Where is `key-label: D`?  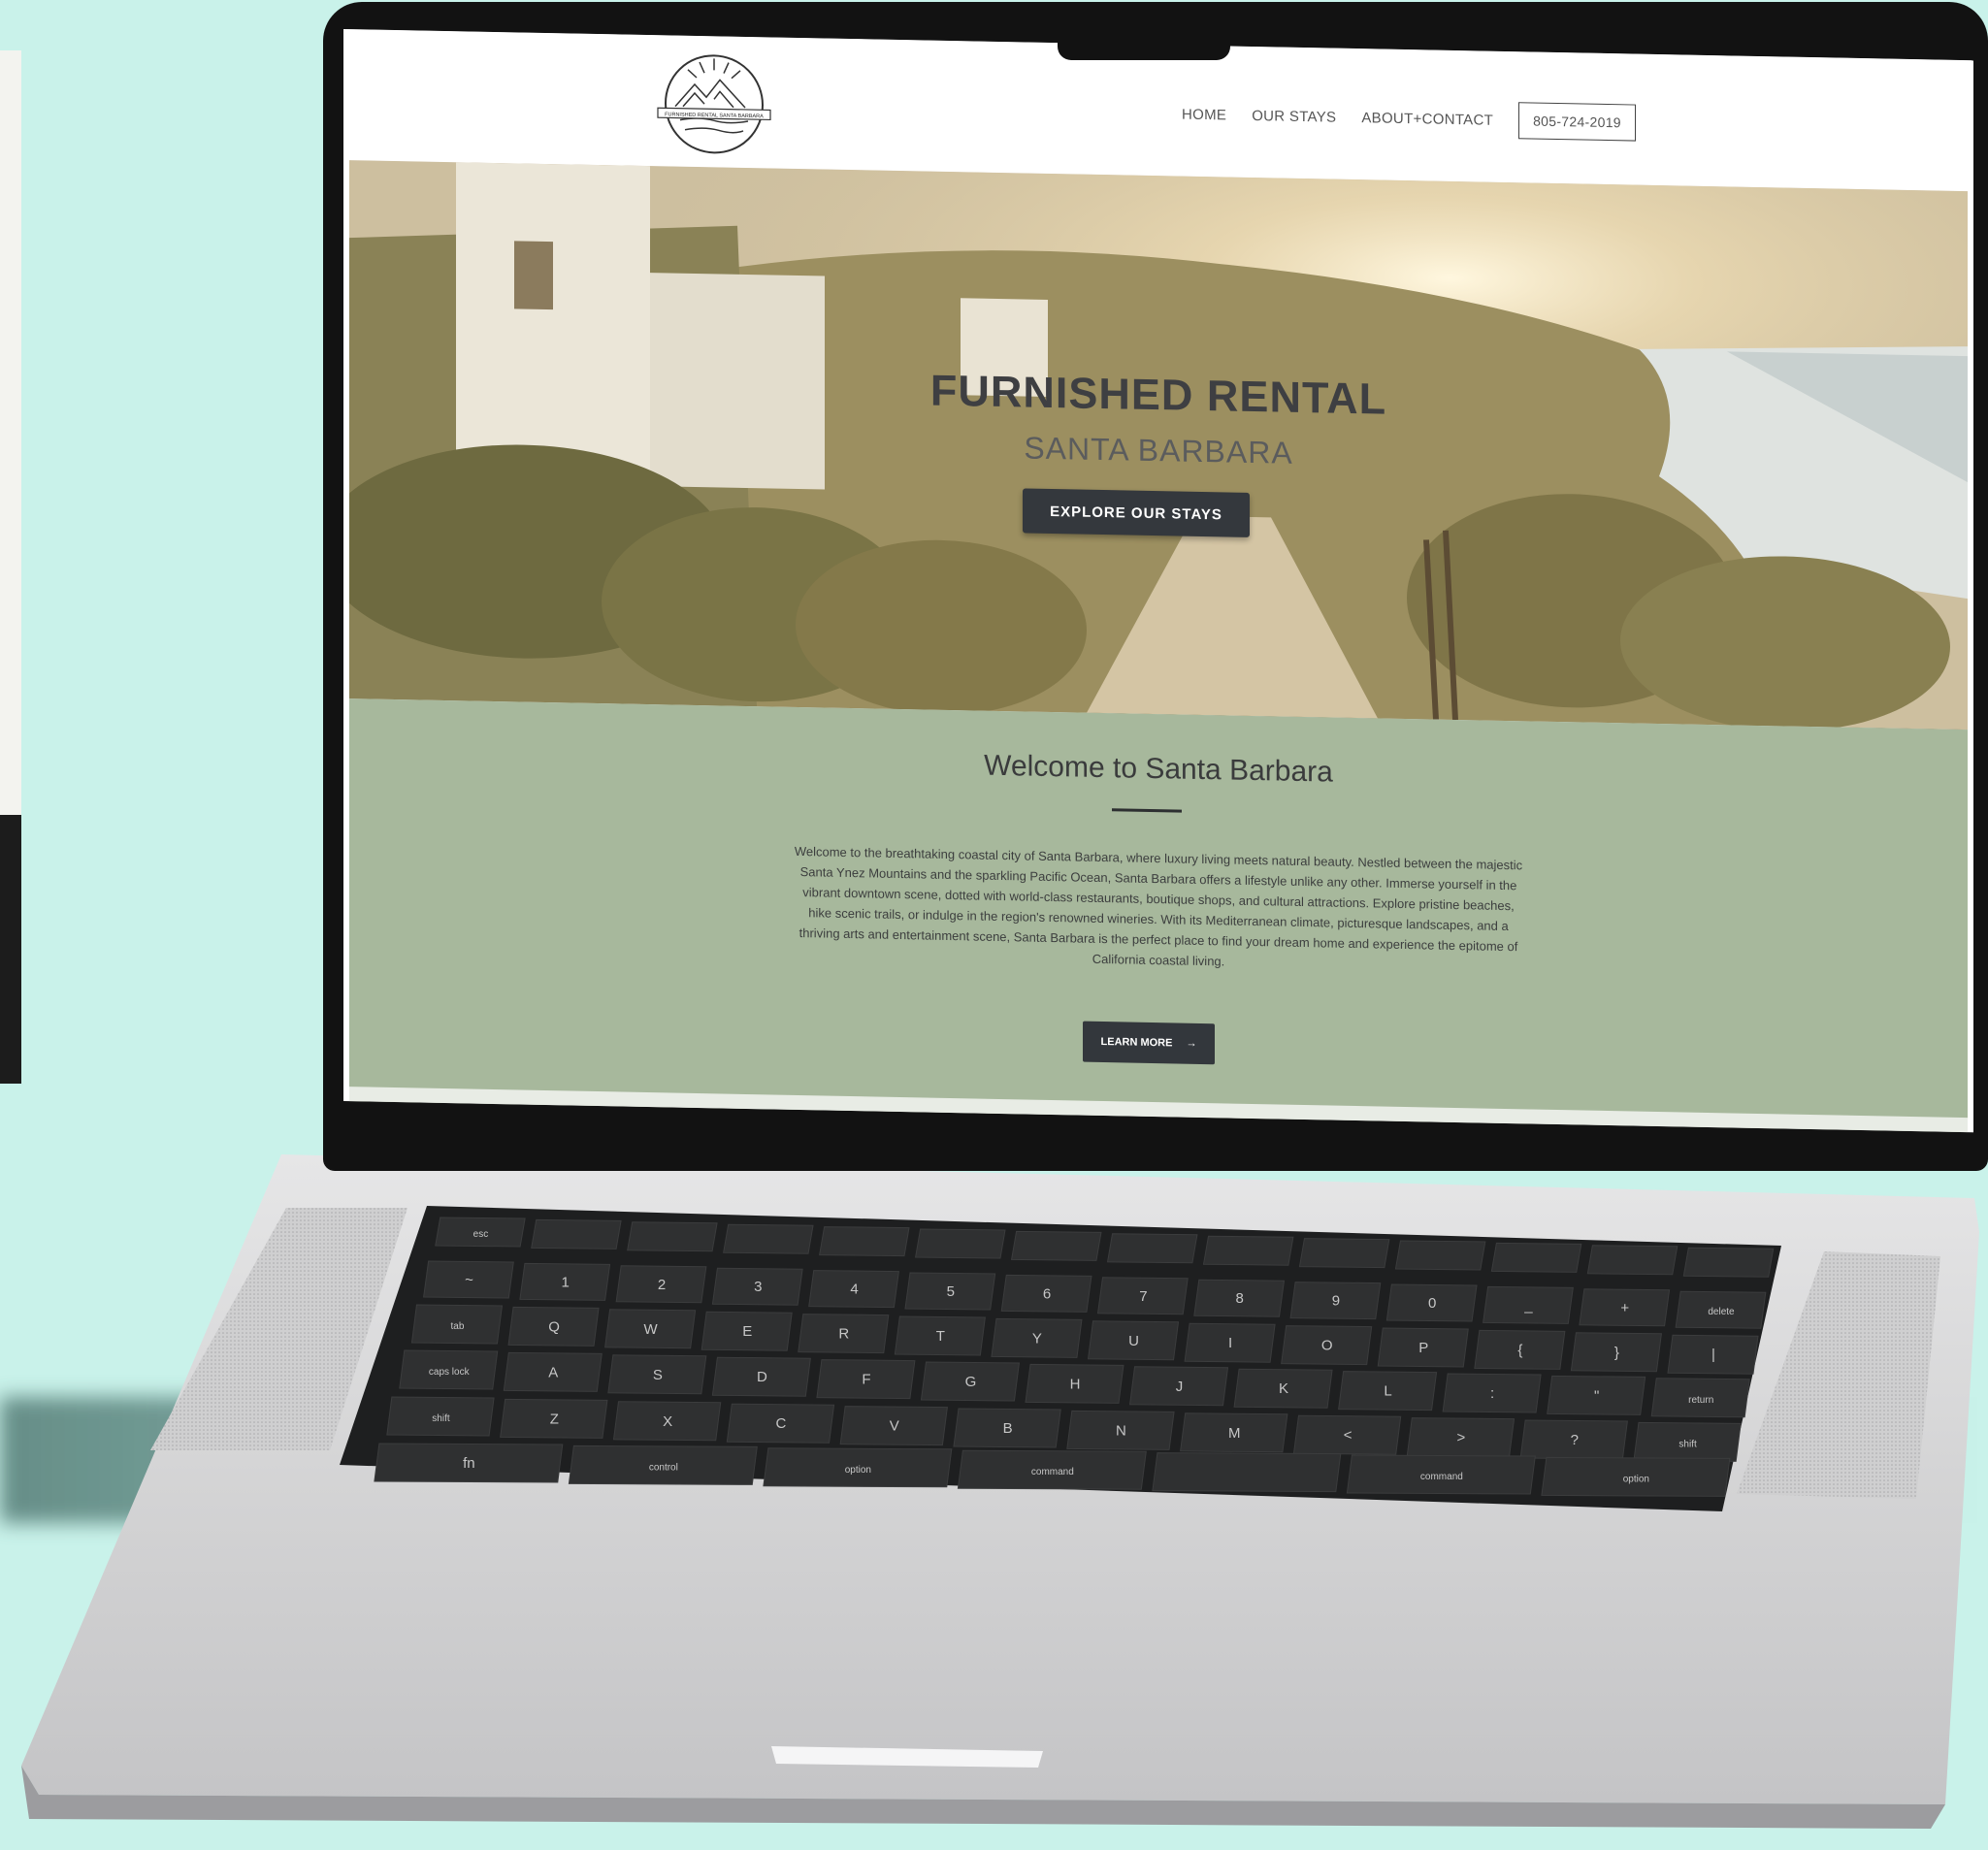
key-label: D is located at coordinates (762, 1377).